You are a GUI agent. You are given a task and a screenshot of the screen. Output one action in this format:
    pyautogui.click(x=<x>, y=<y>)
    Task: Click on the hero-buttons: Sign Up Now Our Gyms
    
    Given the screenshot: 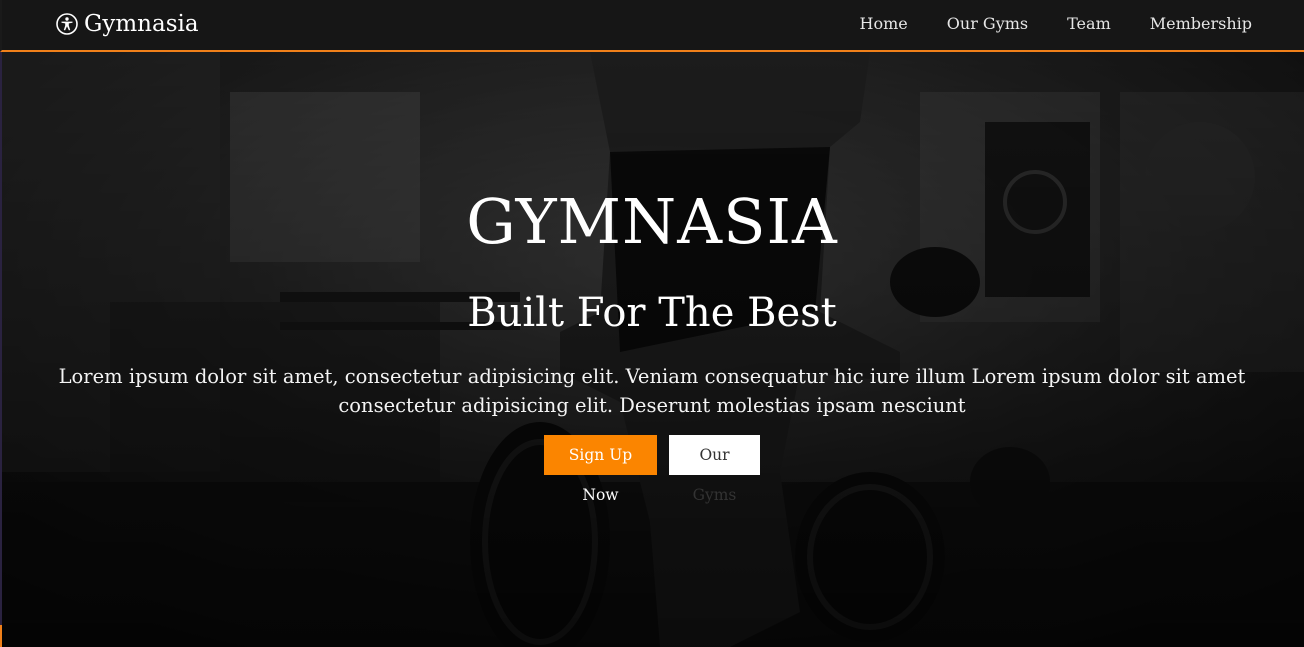 What is the action you would take?
    pyautogui.click(x=652, y=469)
    